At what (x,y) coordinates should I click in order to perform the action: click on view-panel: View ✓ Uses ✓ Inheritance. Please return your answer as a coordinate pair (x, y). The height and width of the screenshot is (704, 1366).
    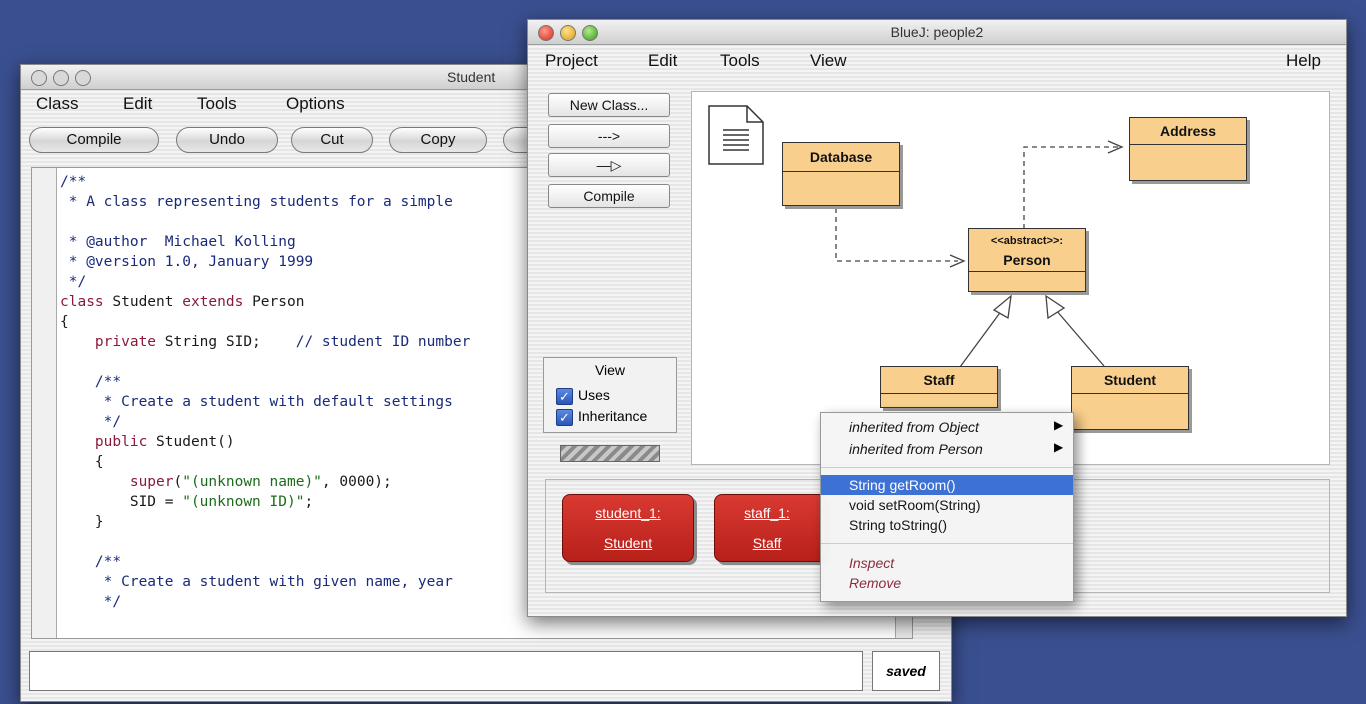
    Looking at the image, I should click on (610, 395).